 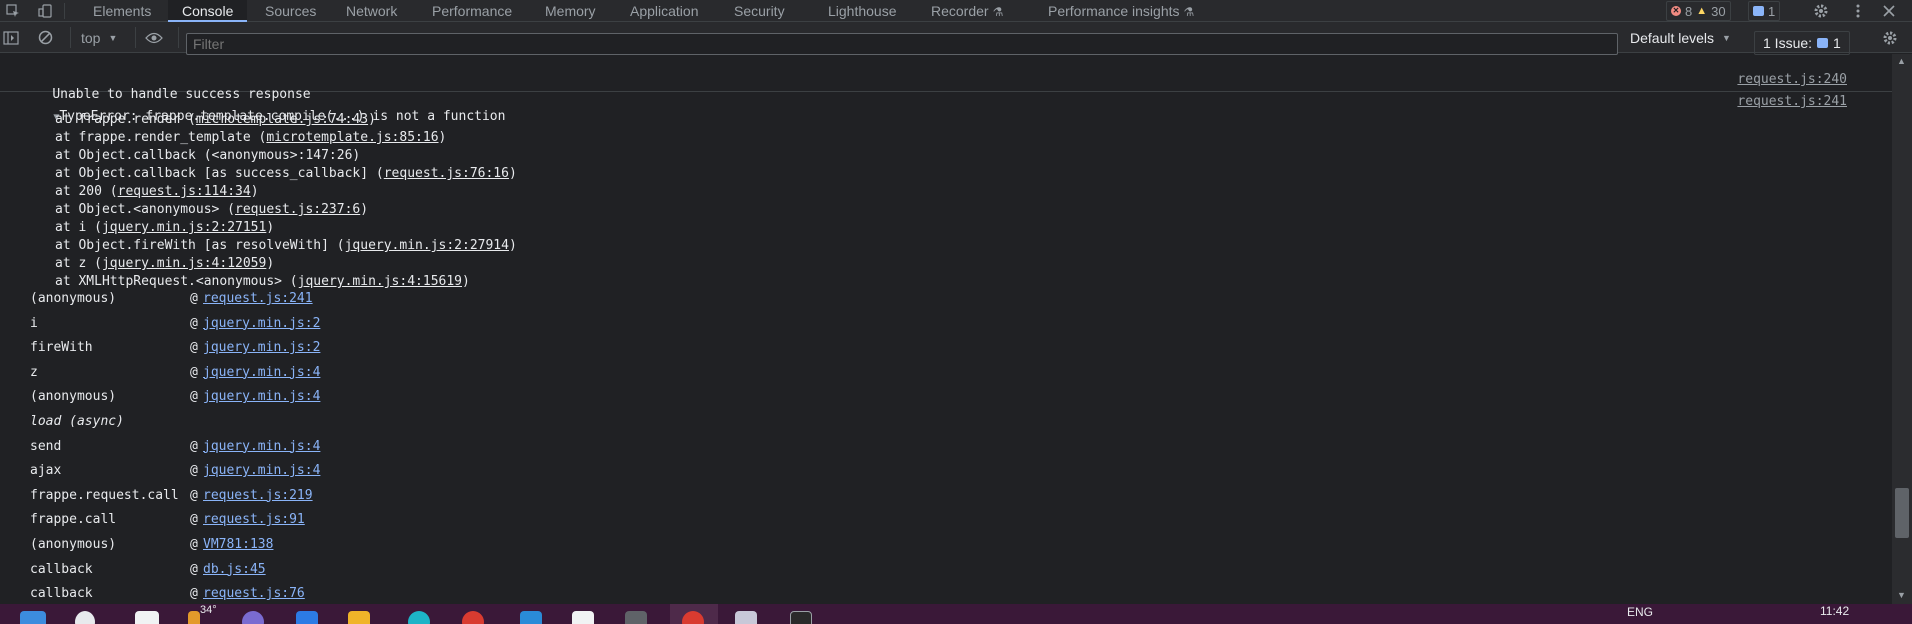 I want to click on issue-icon, so click(x=1823, y=43).